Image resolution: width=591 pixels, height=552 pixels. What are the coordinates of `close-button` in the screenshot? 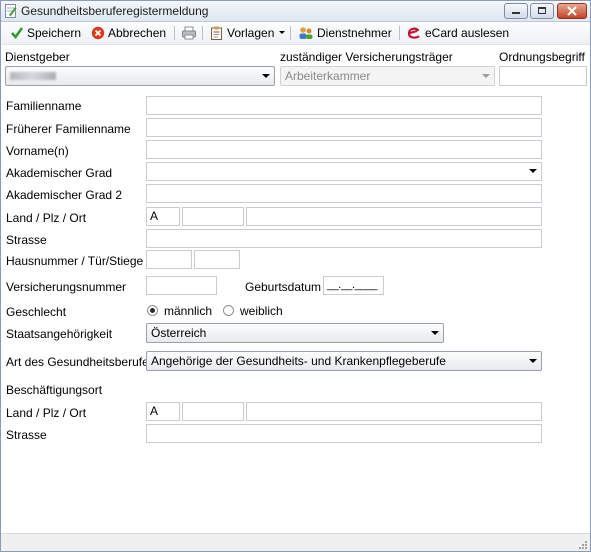 It's located at (572, 11).